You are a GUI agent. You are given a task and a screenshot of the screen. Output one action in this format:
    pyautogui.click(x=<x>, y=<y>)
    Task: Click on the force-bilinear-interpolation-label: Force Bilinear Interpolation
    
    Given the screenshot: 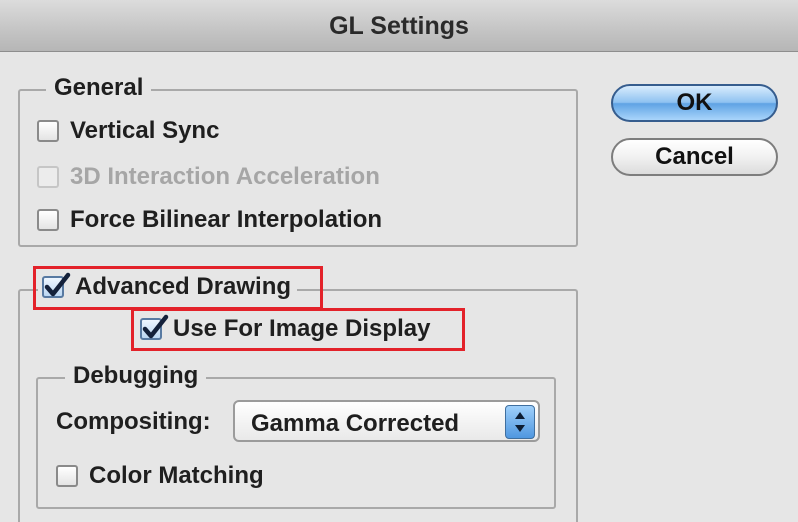 What is the action you would take?
    pyautogui.click(x=226, y=219)
    